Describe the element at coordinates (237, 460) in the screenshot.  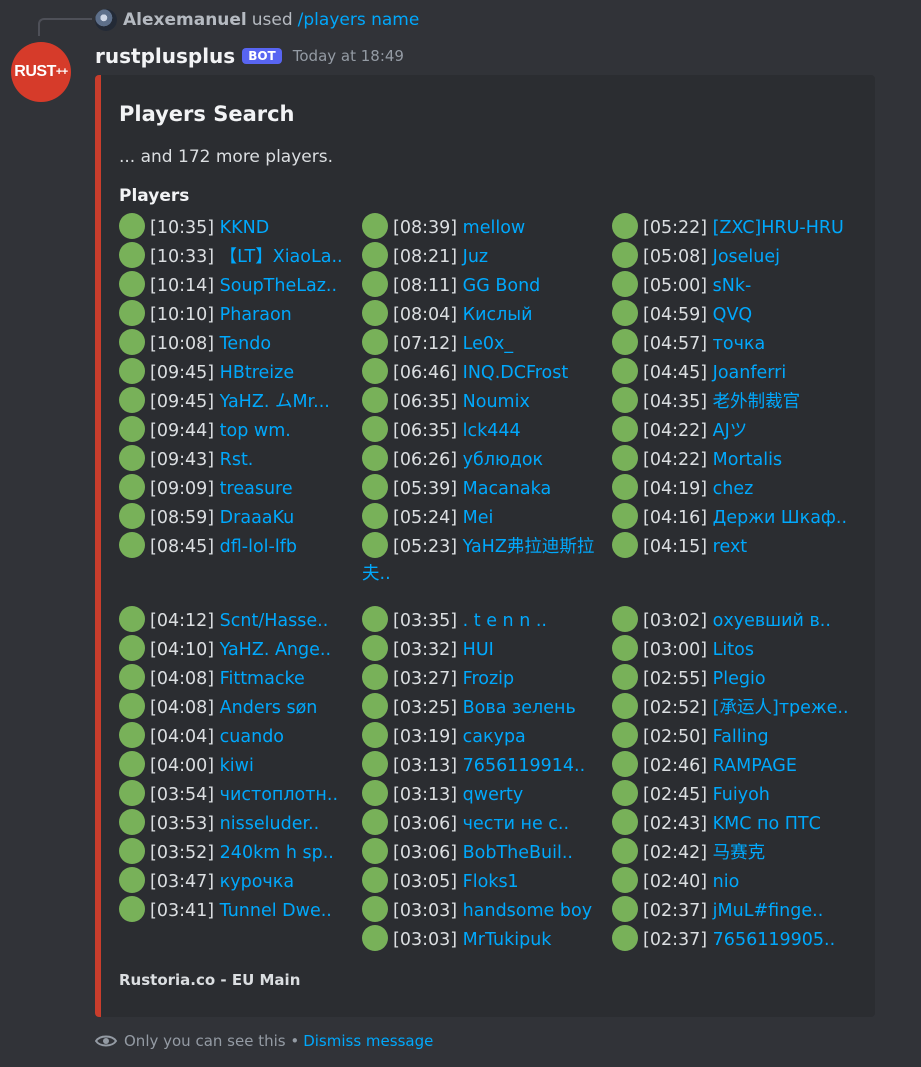
I see `player-name-link: Rst.` at that location.